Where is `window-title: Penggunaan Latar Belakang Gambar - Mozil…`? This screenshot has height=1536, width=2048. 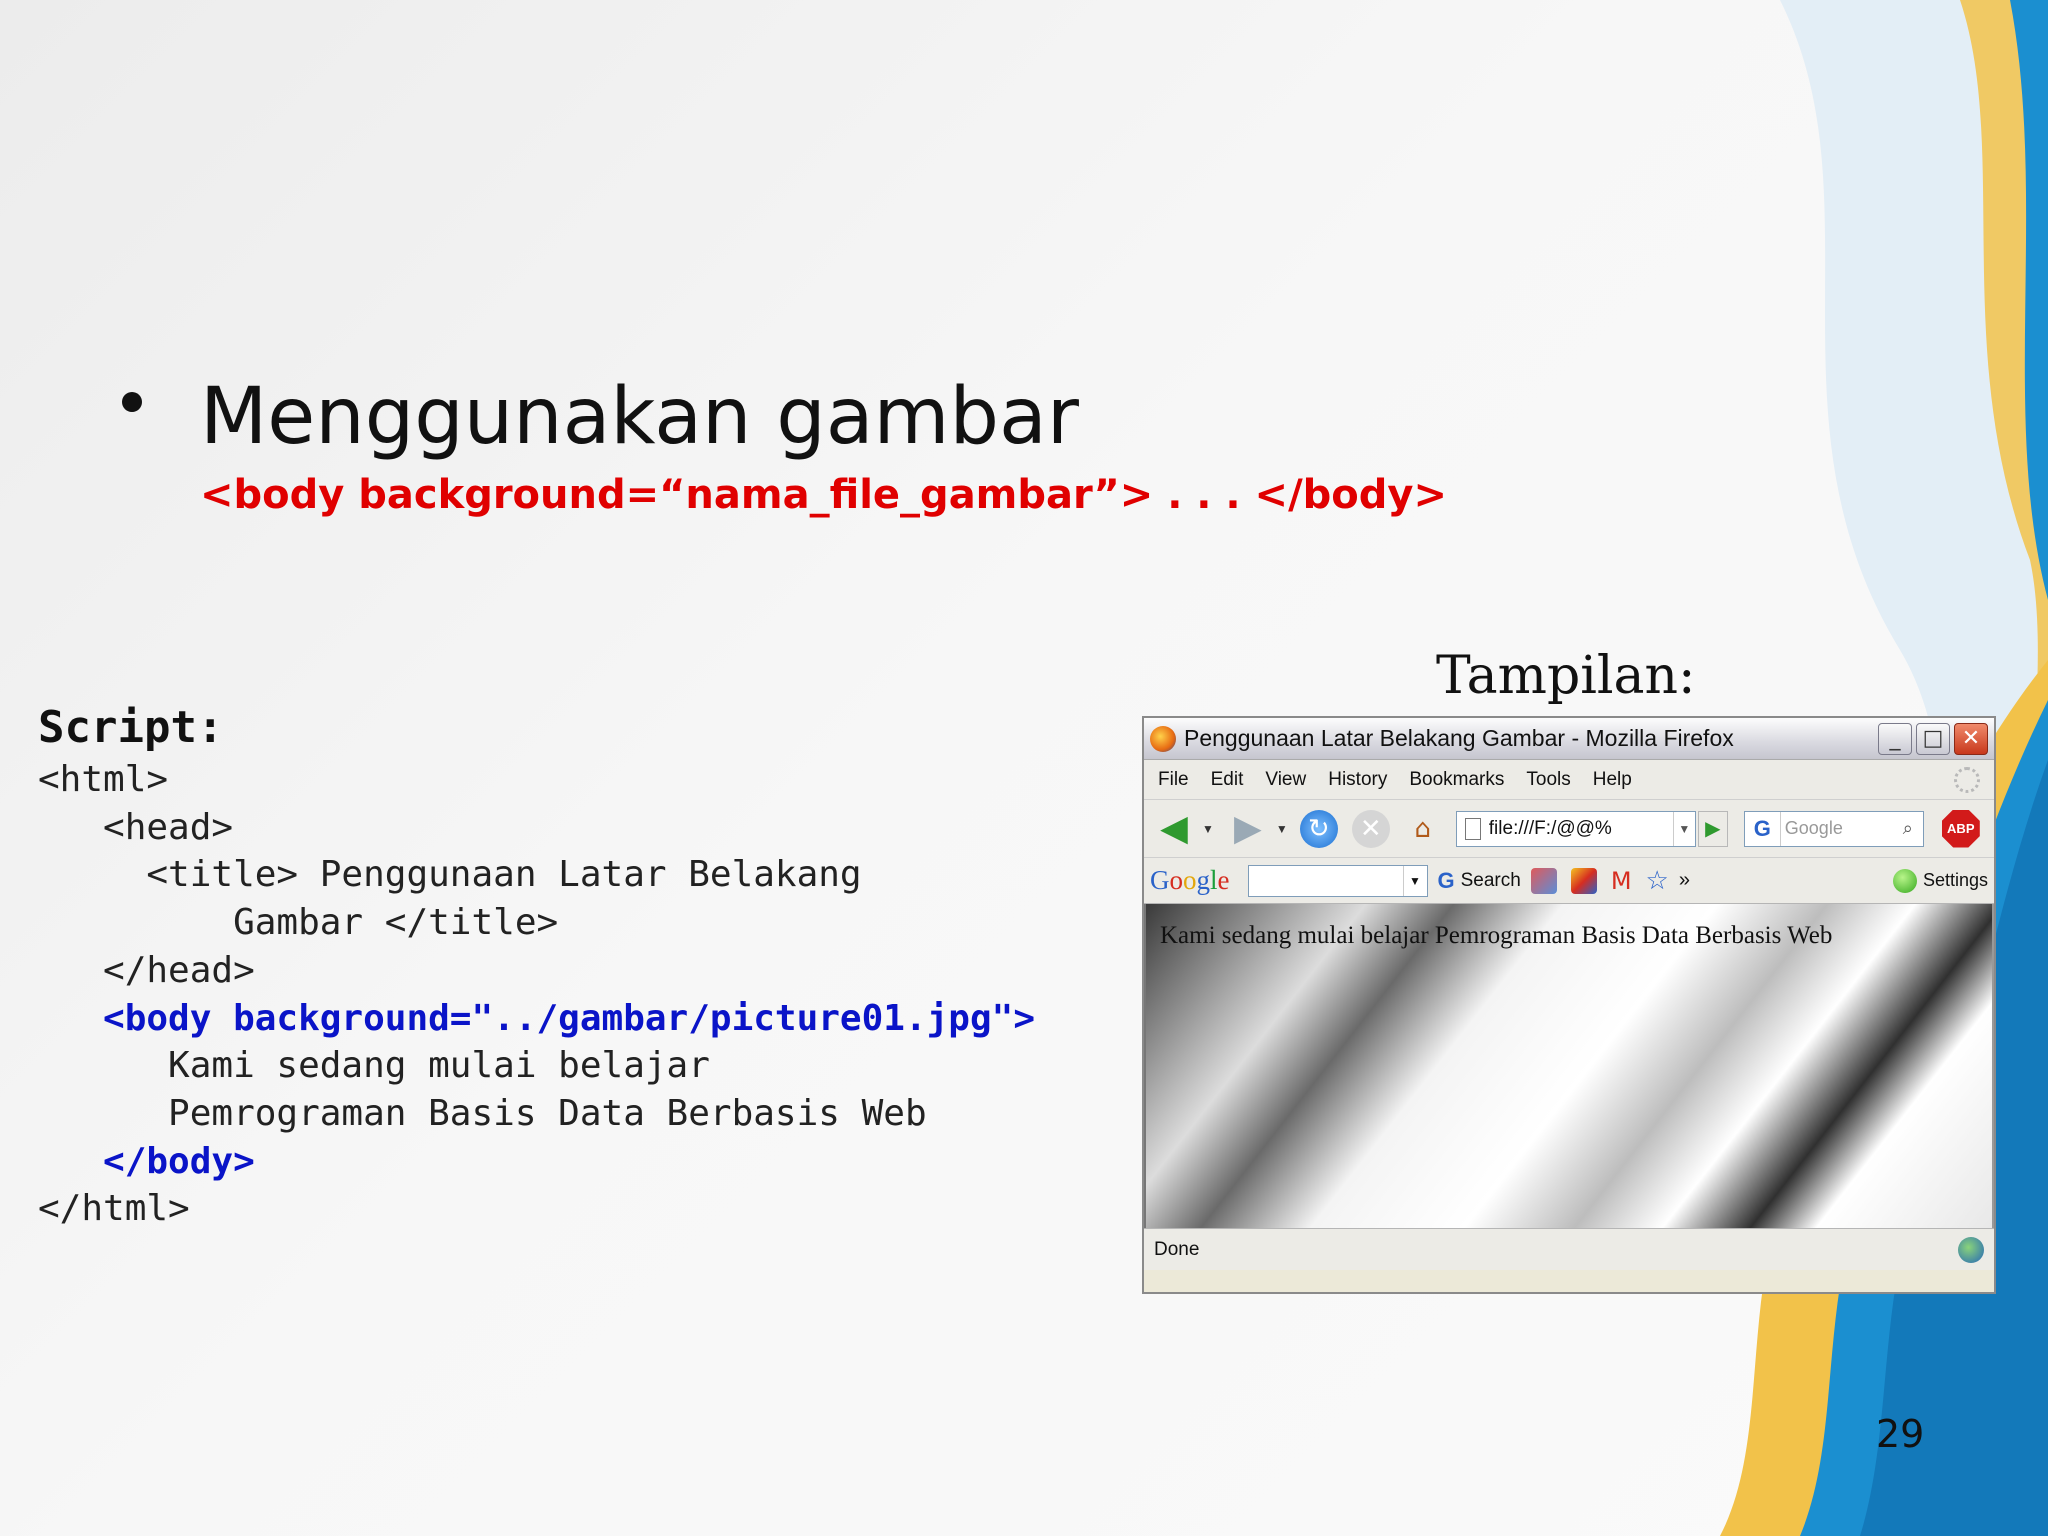
window-title: Penggunaan Latar Belakang Gambar - Mozil… is located at coordinates (1459, 738).